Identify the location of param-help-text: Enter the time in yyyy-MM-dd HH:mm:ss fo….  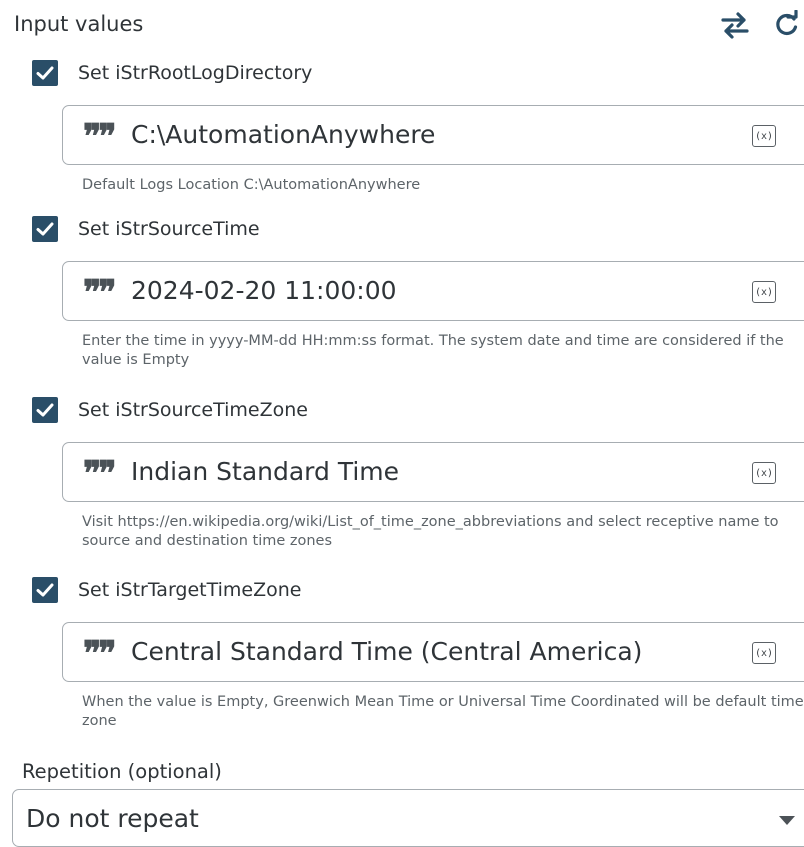
(433, 350).